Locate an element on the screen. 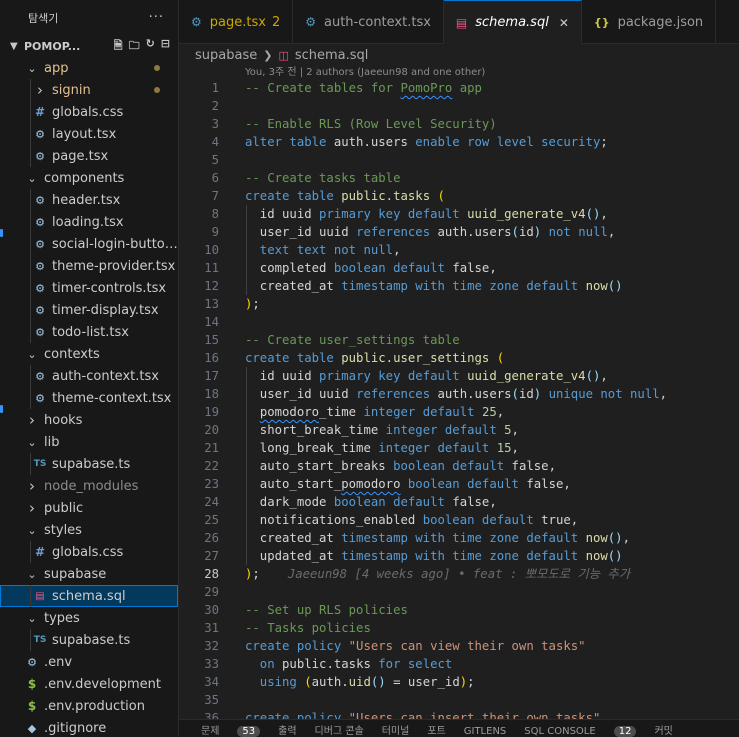 Image resolution: width=739 pixels, height=737 pixels. tree-item: › signin is located at coordinates (89, 90).